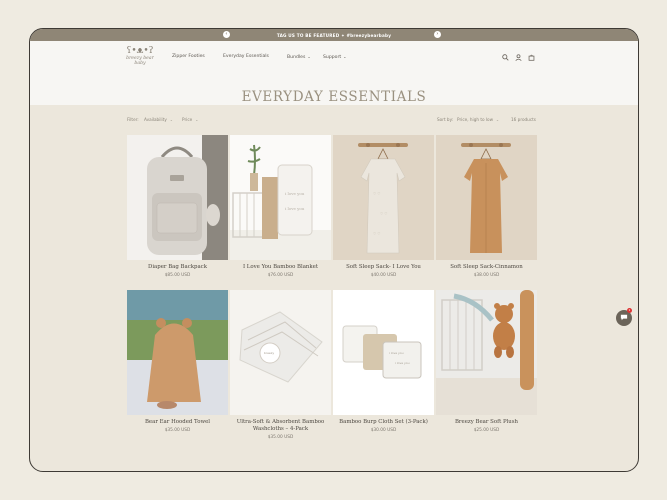 The height and width of the screenshot is (500, 667). What do you see at coordinates (383, 275) in the screenshot?
I see `product-price: $40.00 USD` at bounding box center [383, 275].